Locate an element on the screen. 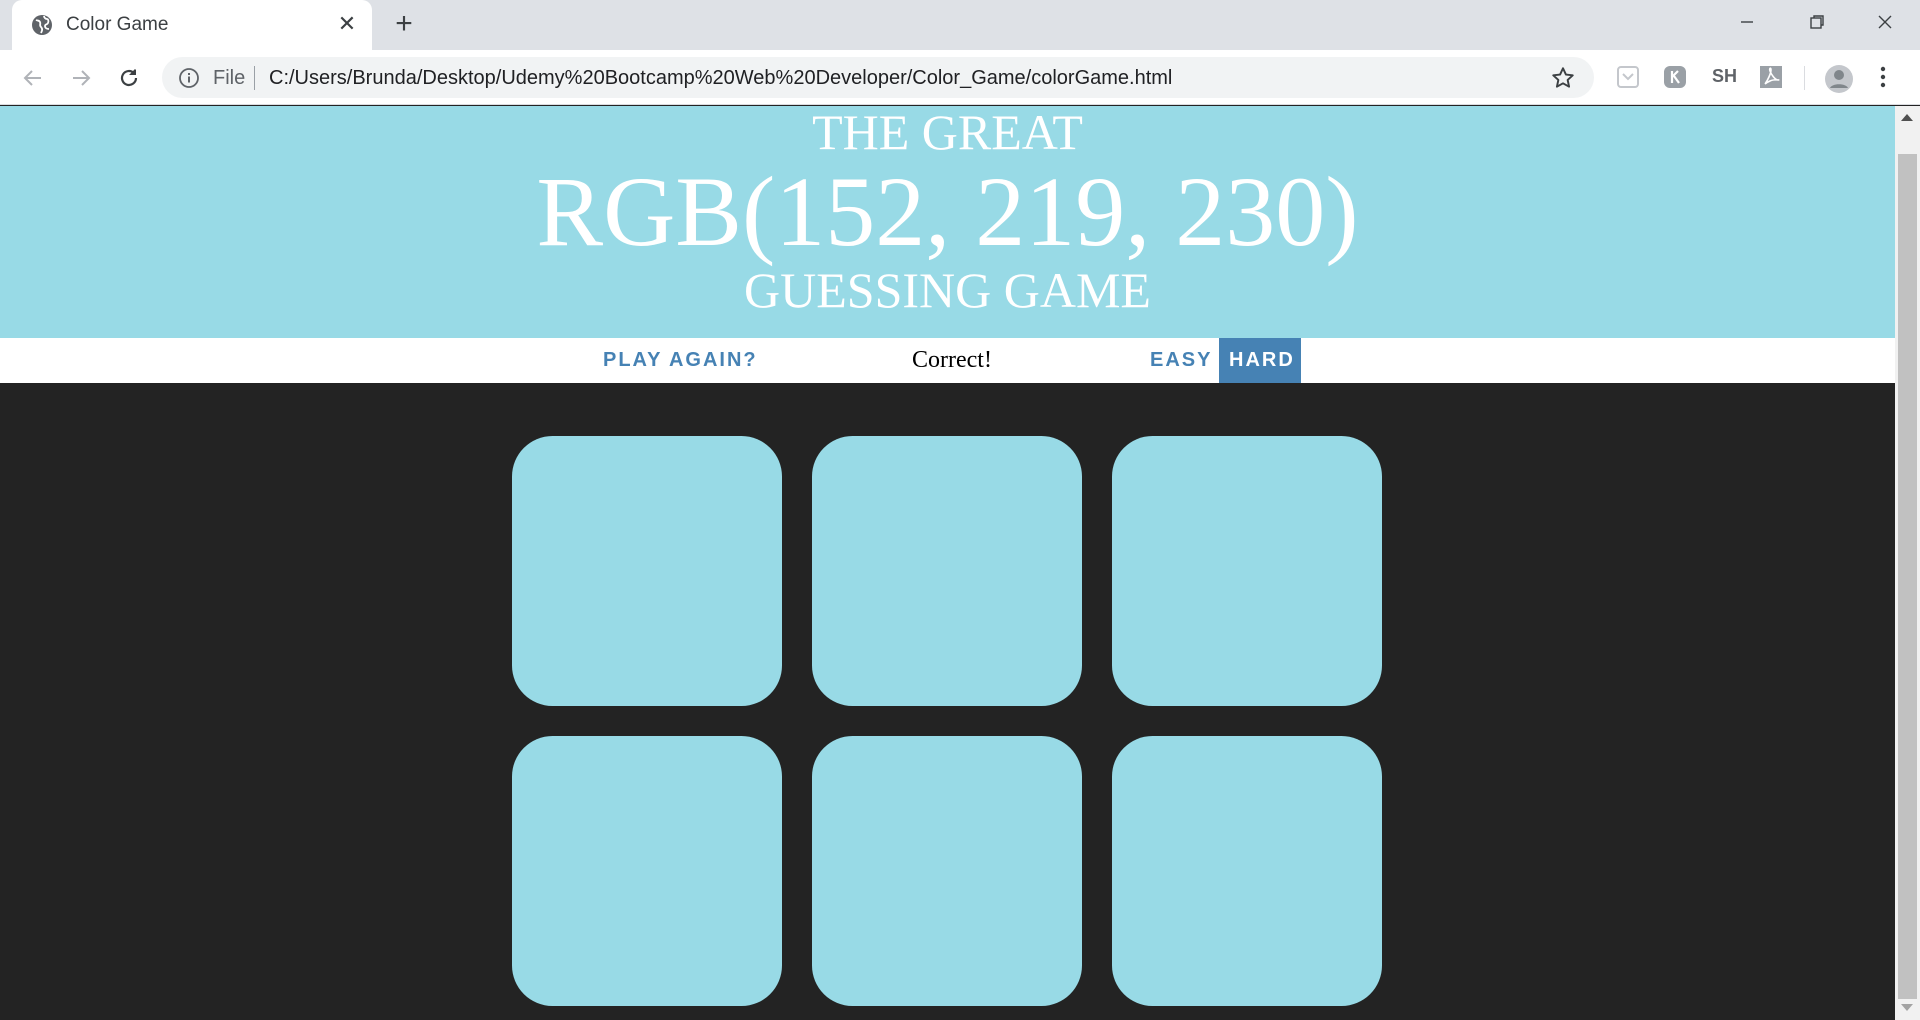 This screenshot has width=1920, height=1020. pdf-extension-icon is located at coordinates (1772, 78).